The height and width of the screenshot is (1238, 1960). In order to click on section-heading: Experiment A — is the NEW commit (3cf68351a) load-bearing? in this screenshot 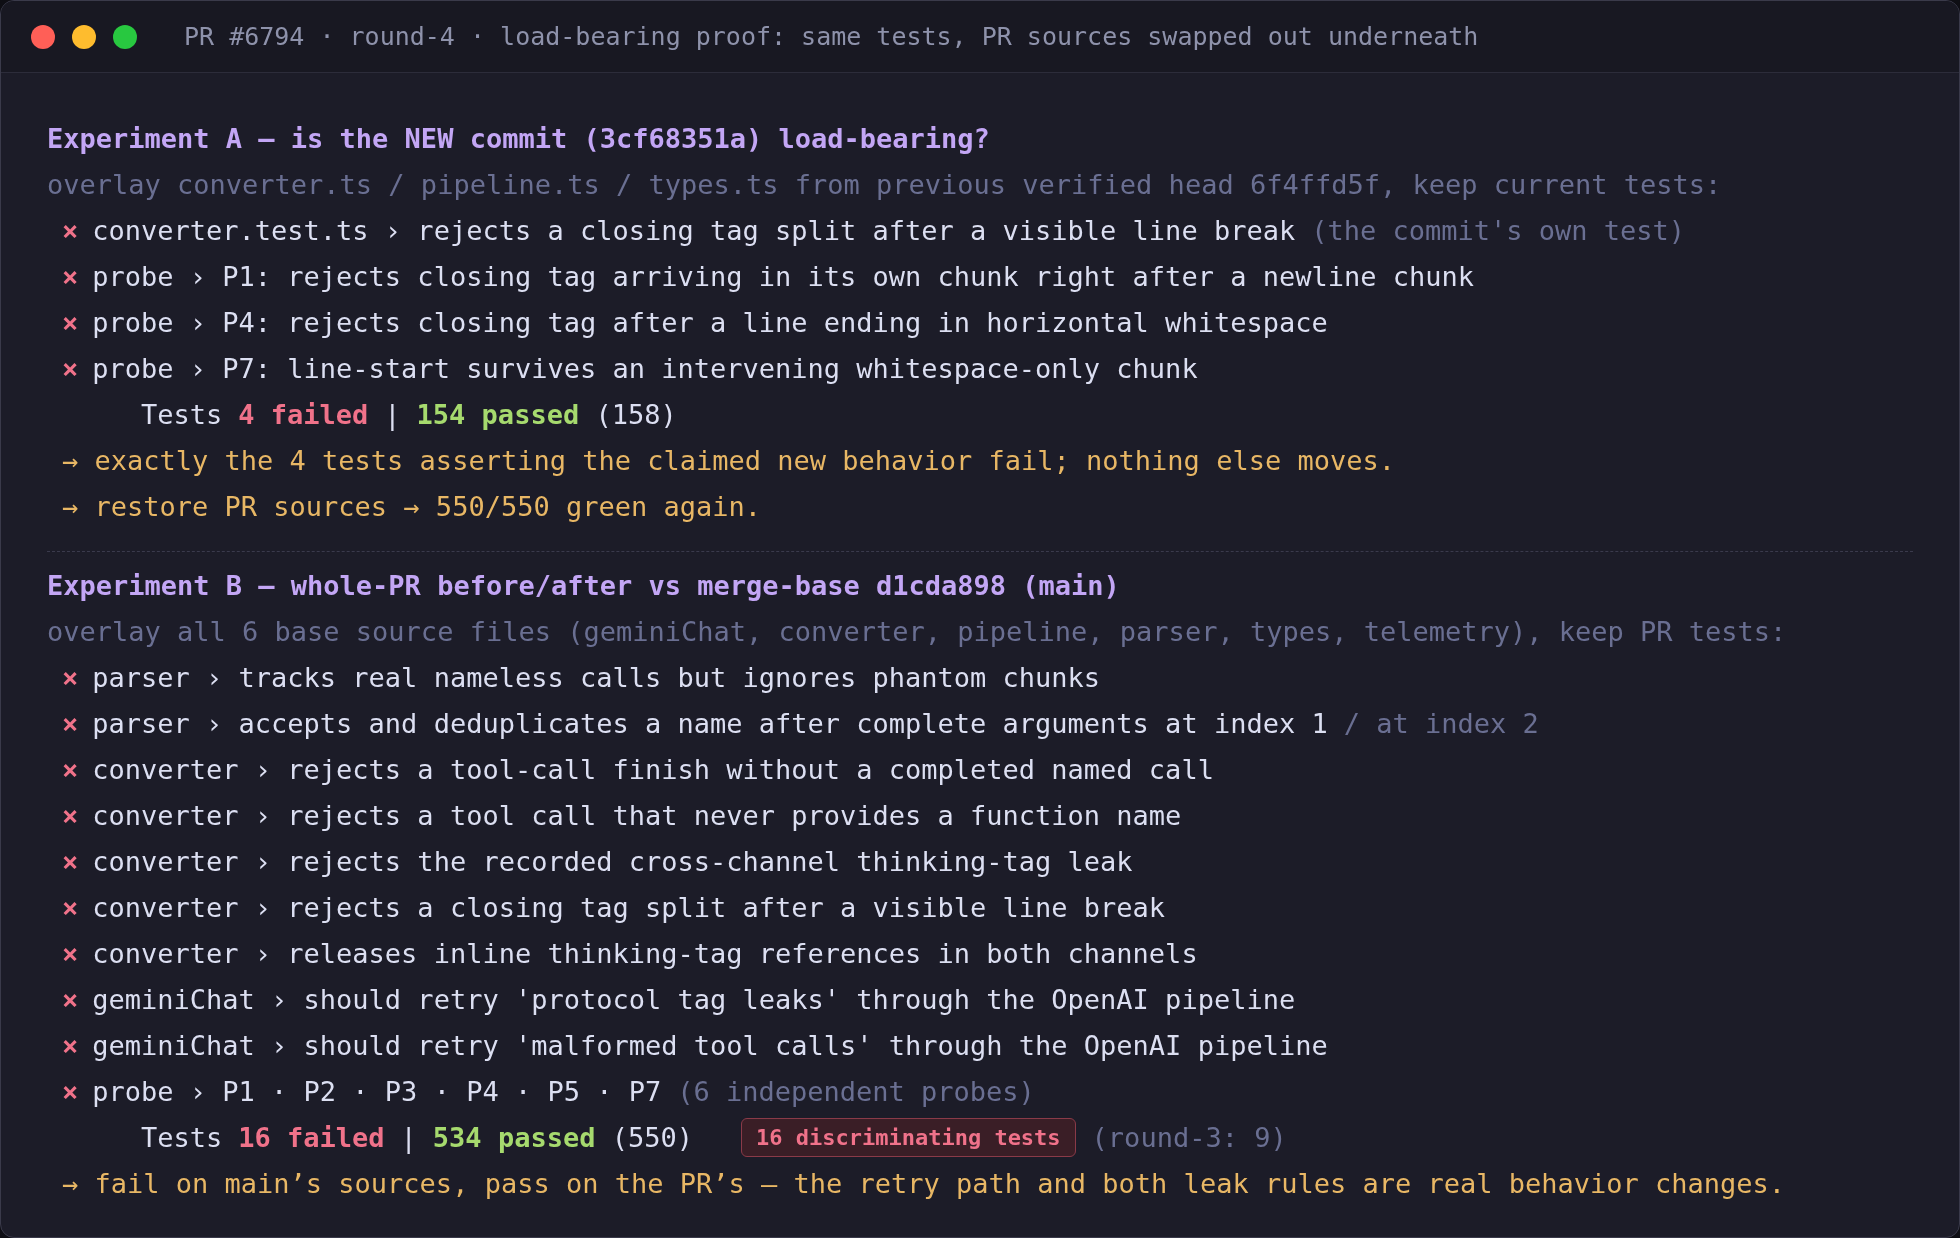, I will do `click(518, 138)`.